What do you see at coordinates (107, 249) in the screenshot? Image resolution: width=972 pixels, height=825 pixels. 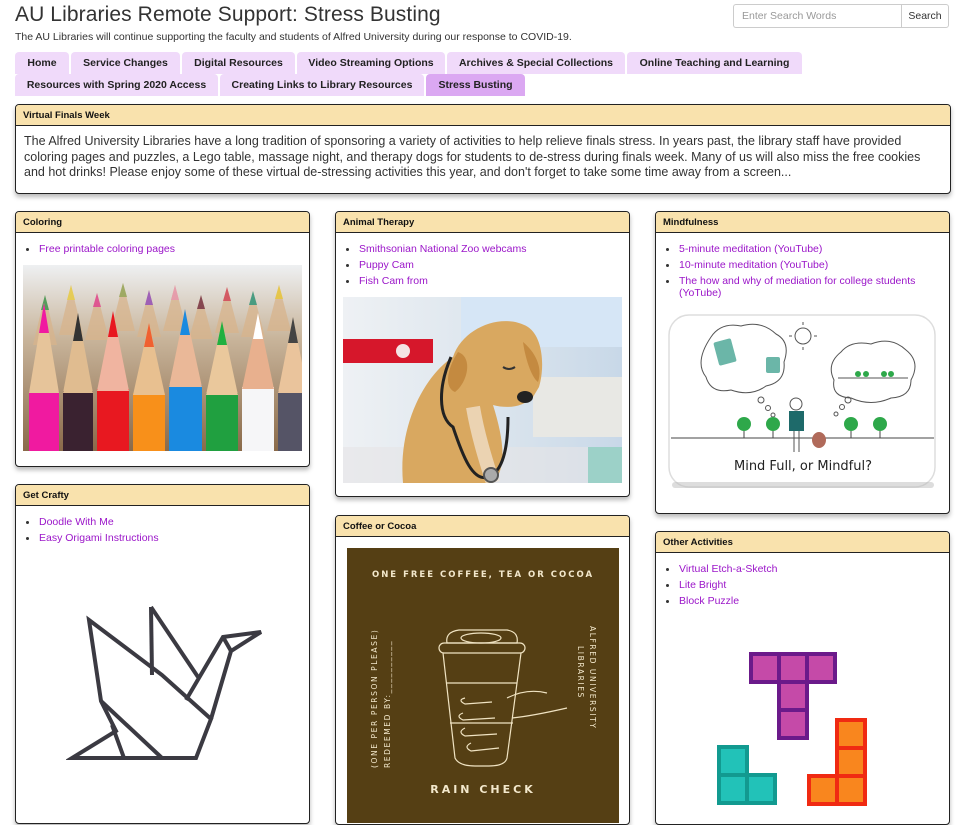 I see `coloring-pages-link: Free printable coloring pages` at bounding box center [107, 249].